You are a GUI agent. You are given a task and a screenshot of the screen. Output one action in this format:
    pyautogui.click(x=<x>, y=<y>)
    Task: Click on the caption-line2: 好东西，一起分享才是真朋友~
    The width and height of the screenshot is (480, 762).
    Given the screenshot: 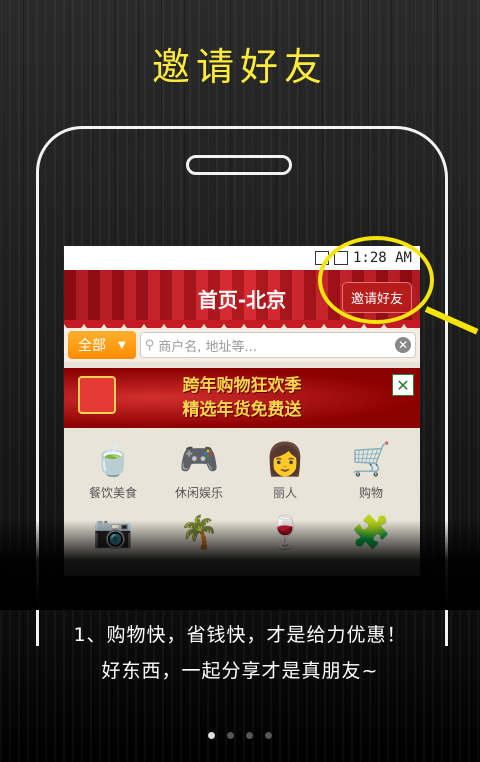 What is the action you would take?
    pyautogui.click(x=240, y=671)
    